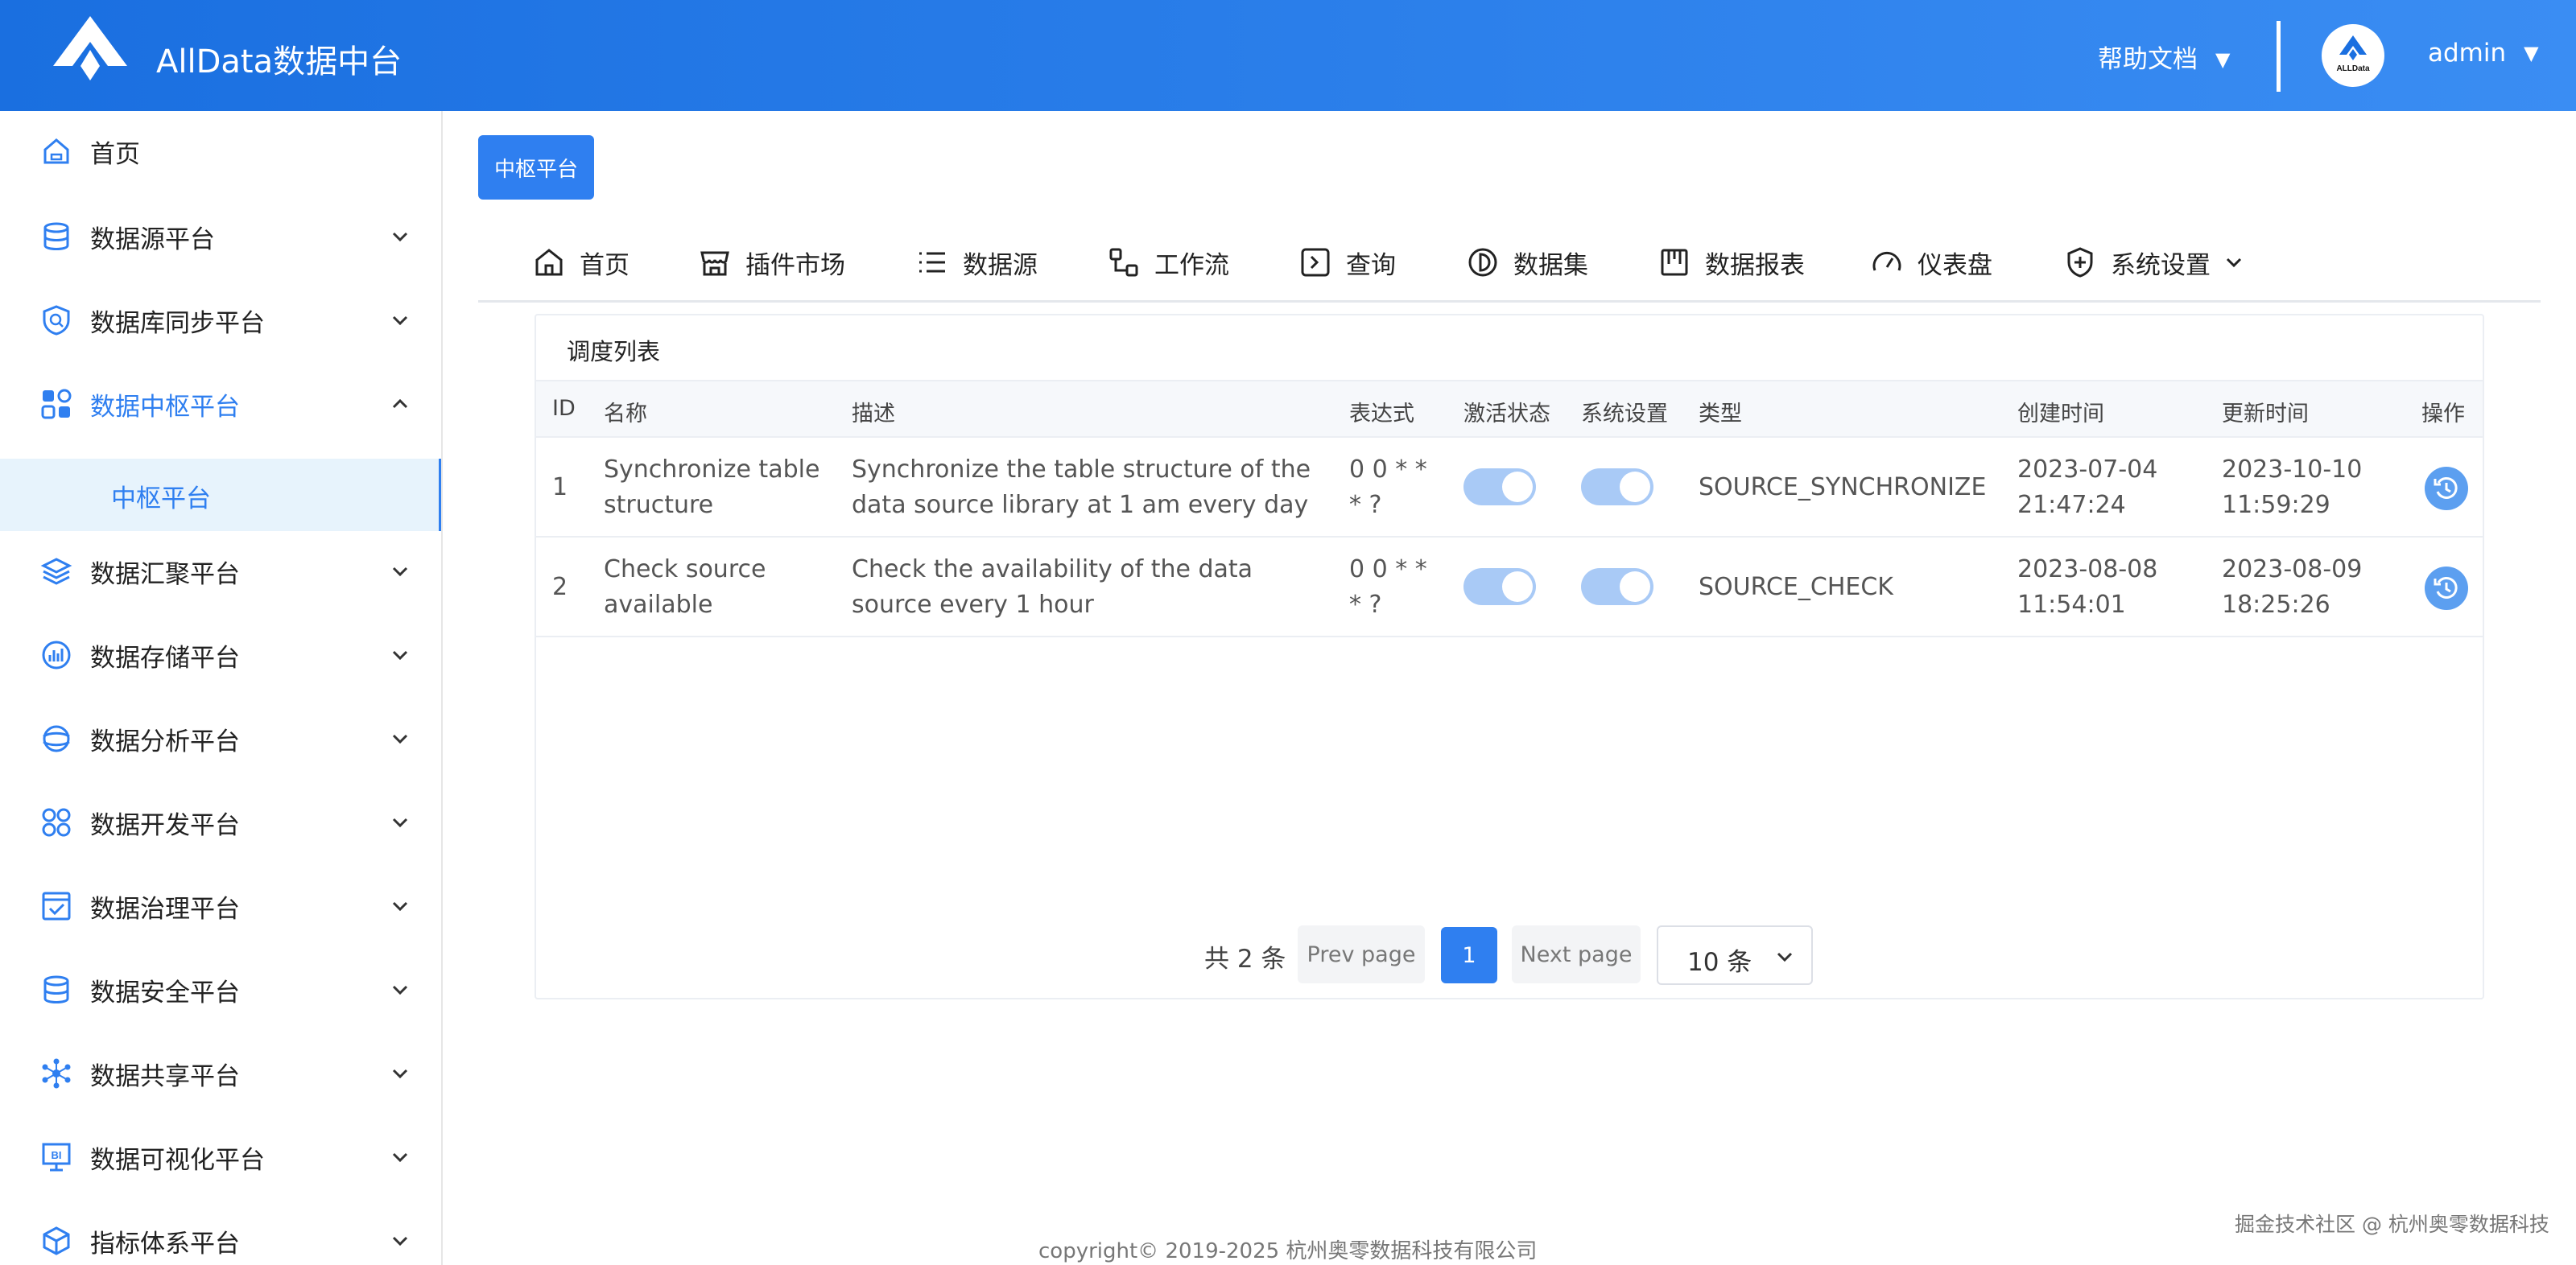 The width and height of the screenshot is (2576, 1265). I want to click on column-header: 表达式, so click(1381, 414).